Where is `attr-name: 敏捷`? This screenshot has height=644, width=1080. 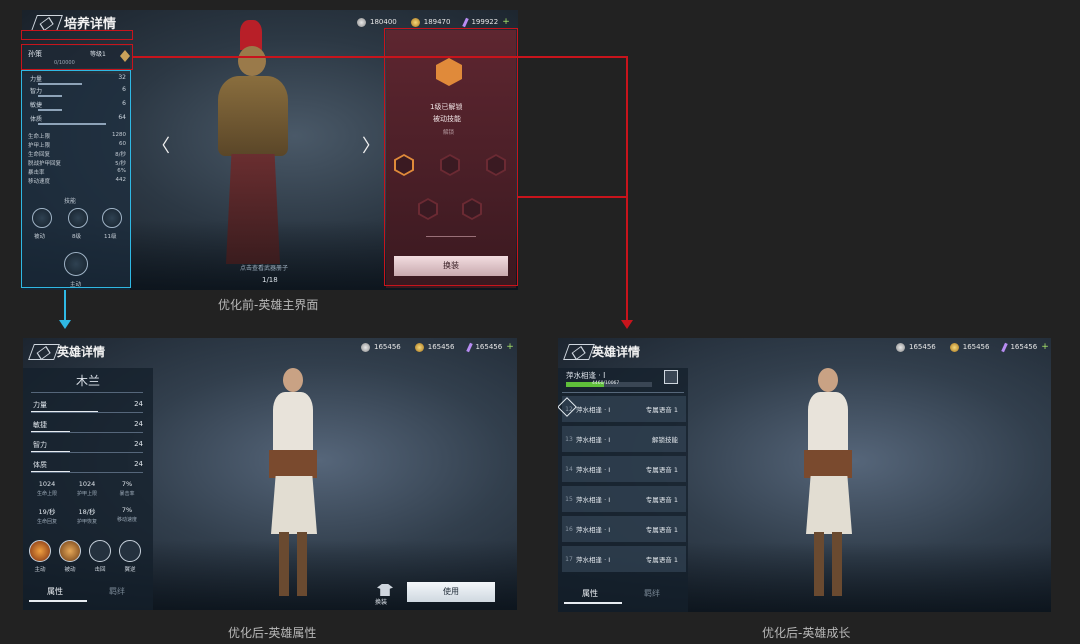
attr-name: 敏捷 is located at coordinates (40, 425).